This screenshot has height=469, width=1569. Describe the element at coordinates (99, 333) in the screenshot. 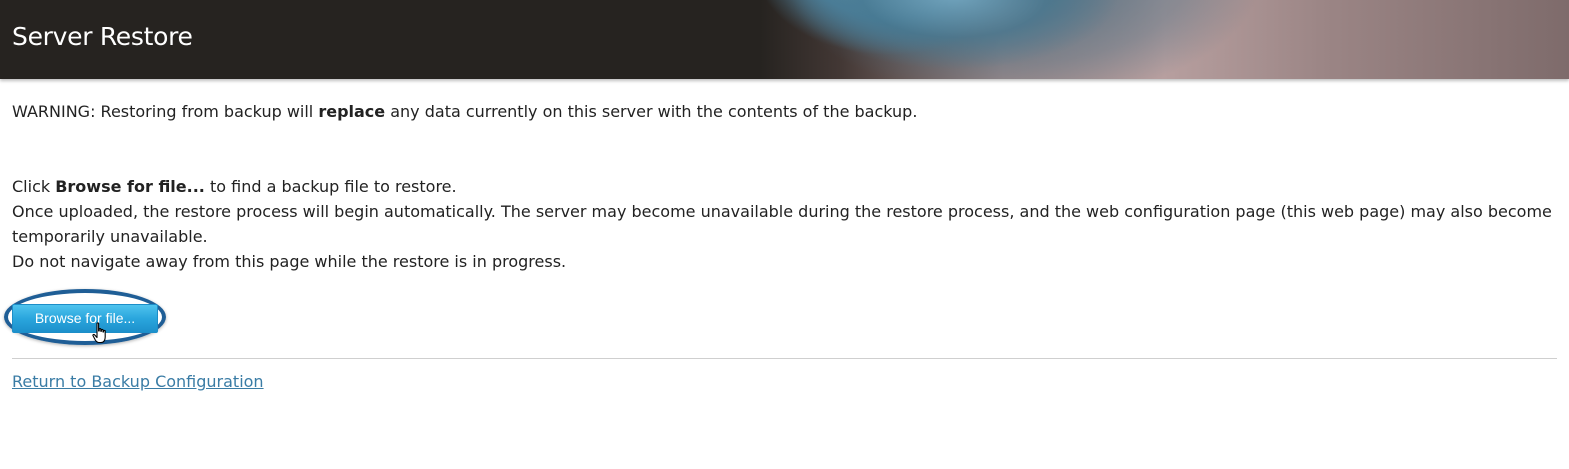

I see `hand-pointer-icon` at that location.